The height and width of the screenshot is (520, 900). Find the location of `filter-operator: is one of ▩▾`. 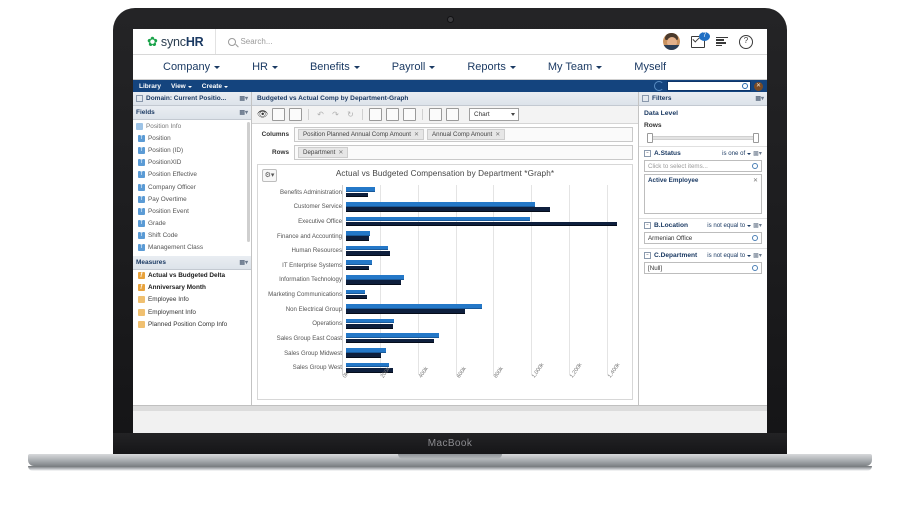

filter-operator: is one of ▩▾ is located at coordinates (742, 153).